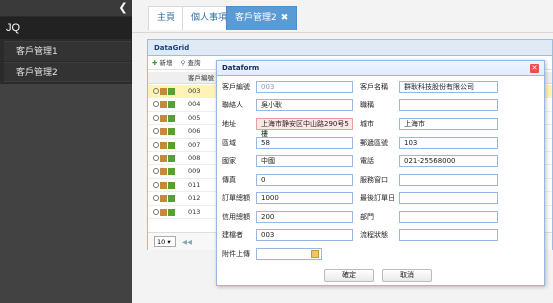  I want to click on search-icon: ⚲, so click(183, 63).